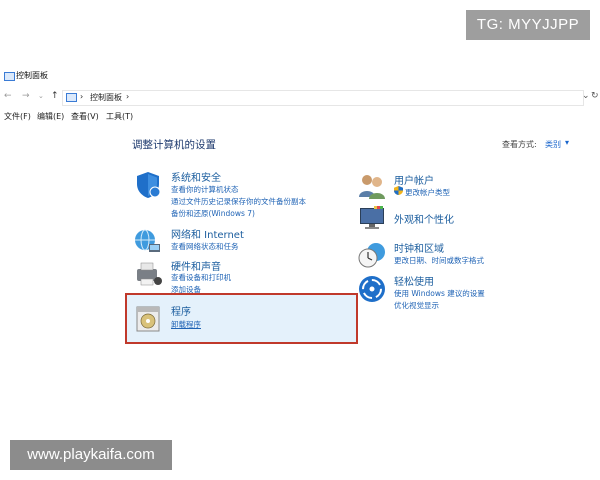  Describe the element at coordinates (71, 97) in the screenshot. I see `address-control-panel-icon` at that location.